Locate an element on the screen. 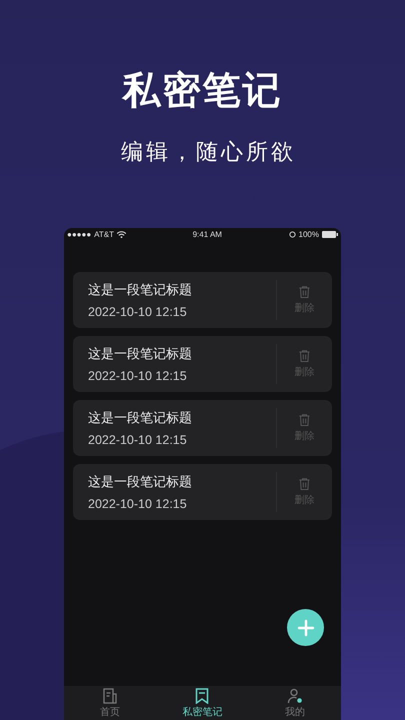 The image size is (405, 720). tab-button: 私密笔记 is located at coordinates (202, 703).